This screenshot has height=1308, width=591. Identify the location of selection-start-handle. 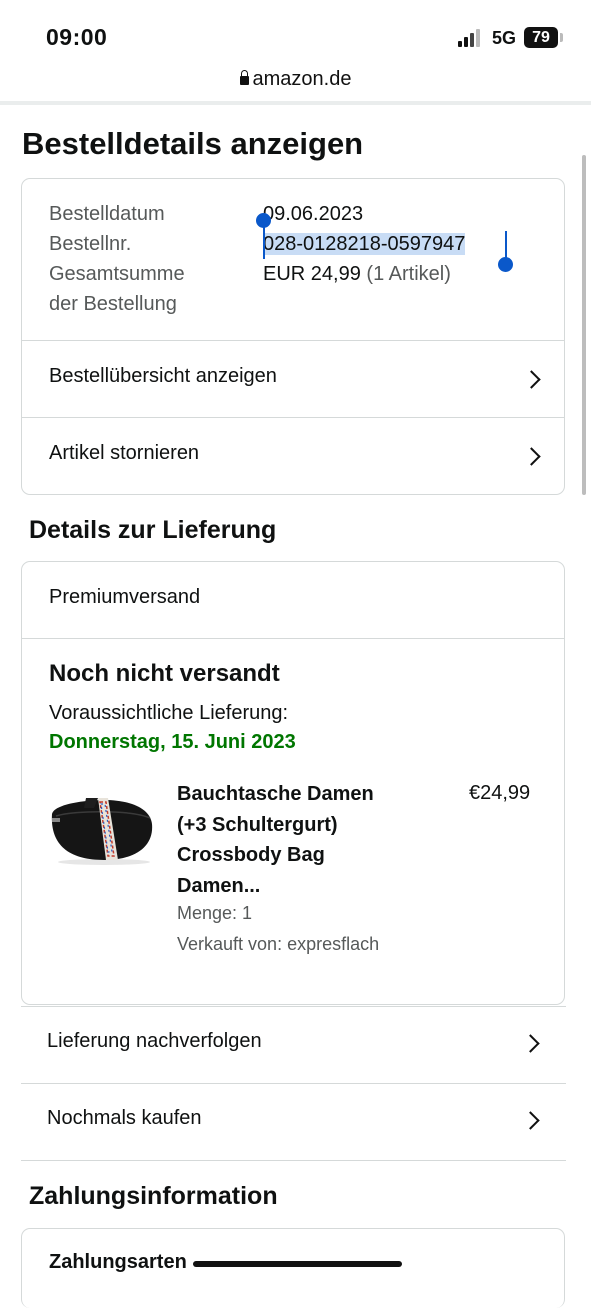
(264, 243).